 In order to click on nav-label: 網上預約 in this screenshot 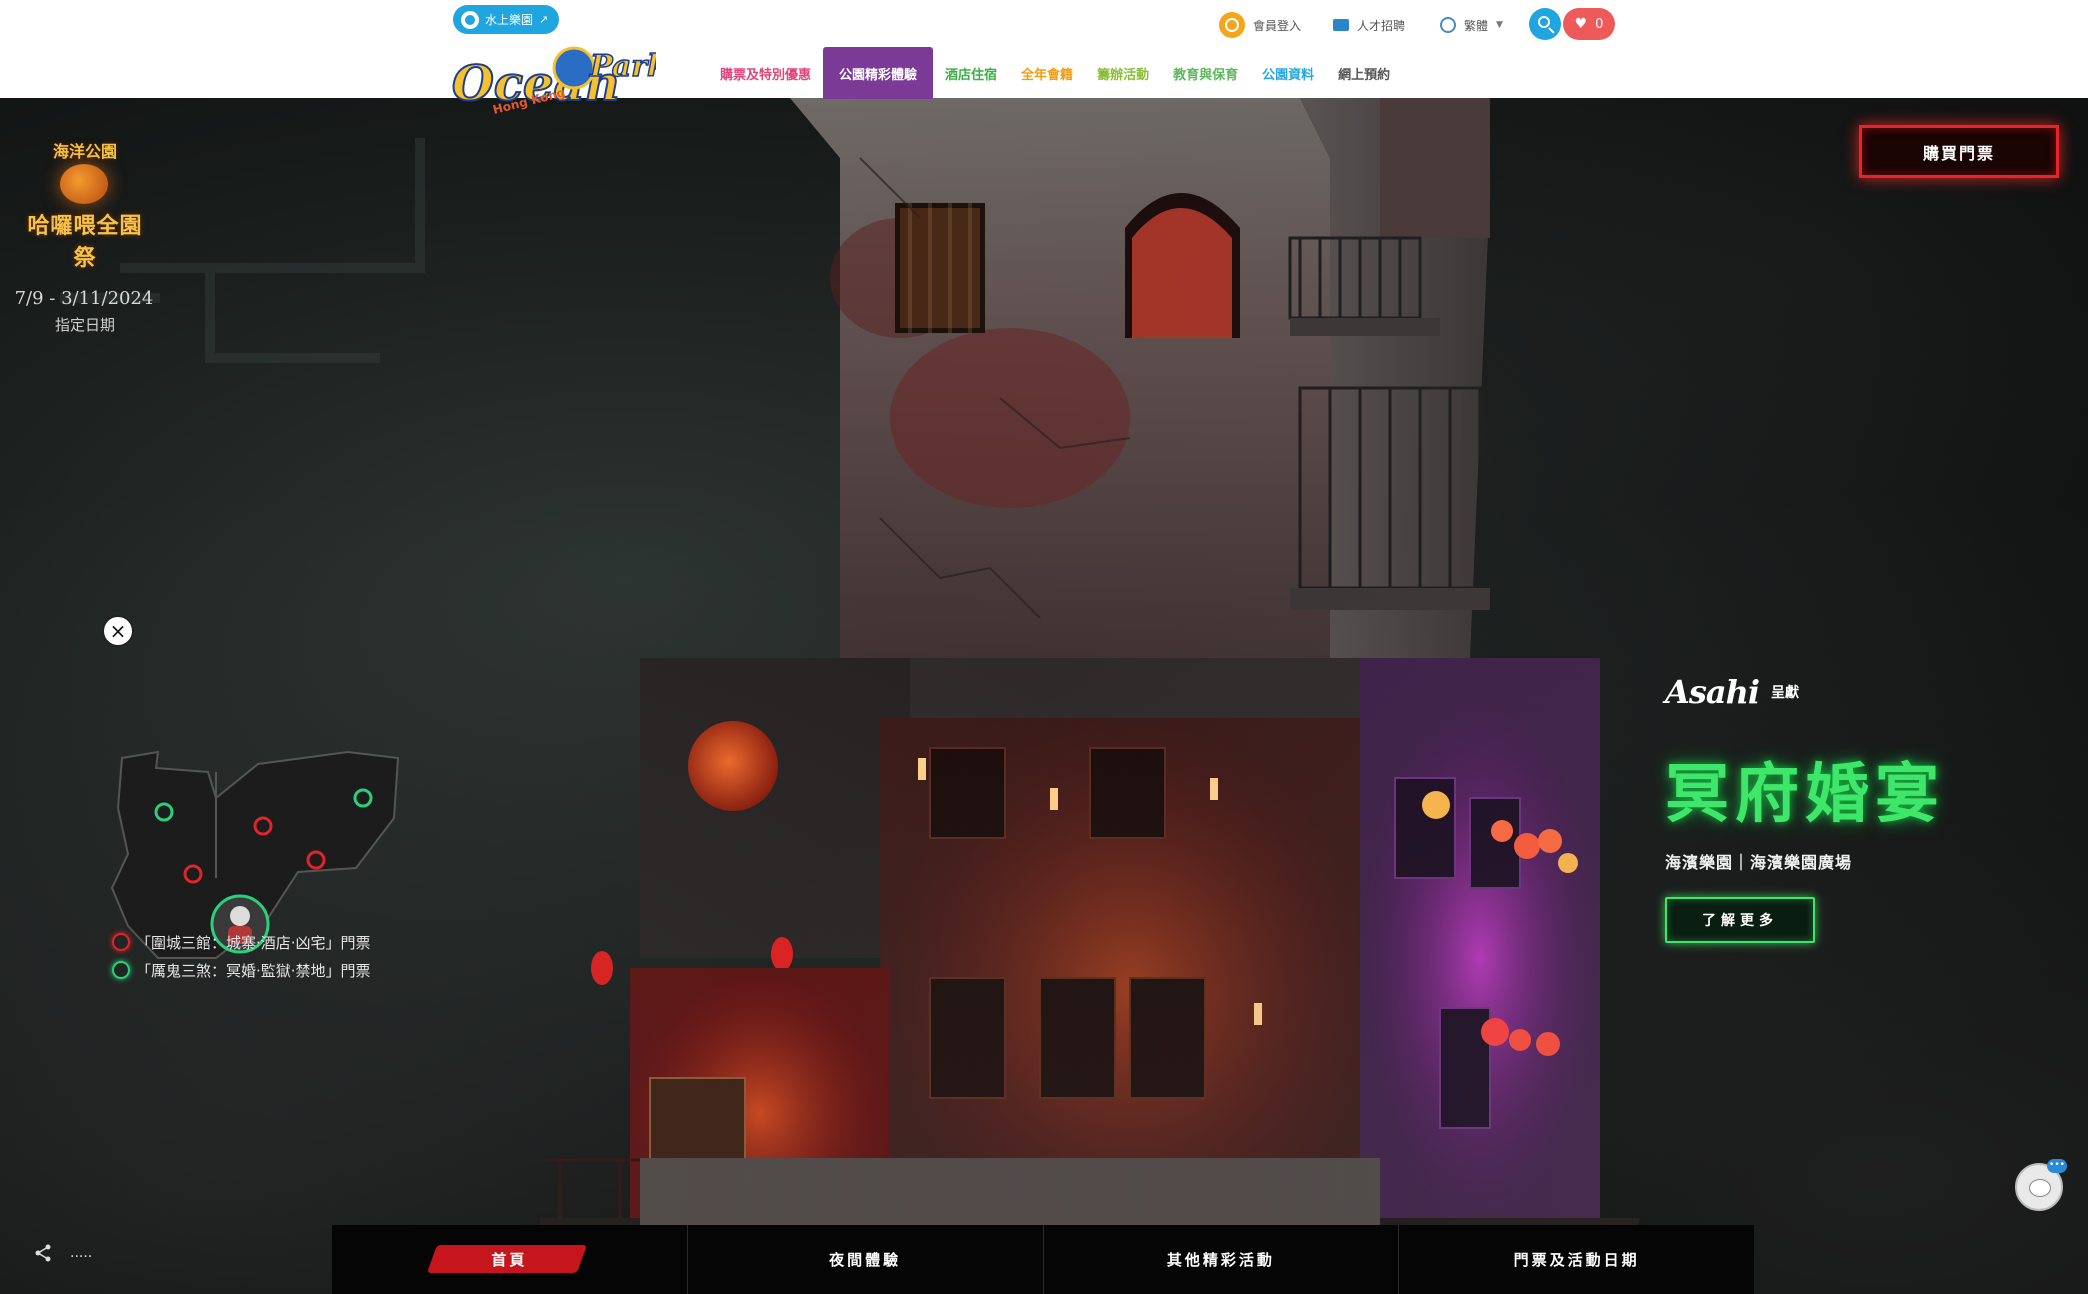, I will do `click(1364, 75)`.